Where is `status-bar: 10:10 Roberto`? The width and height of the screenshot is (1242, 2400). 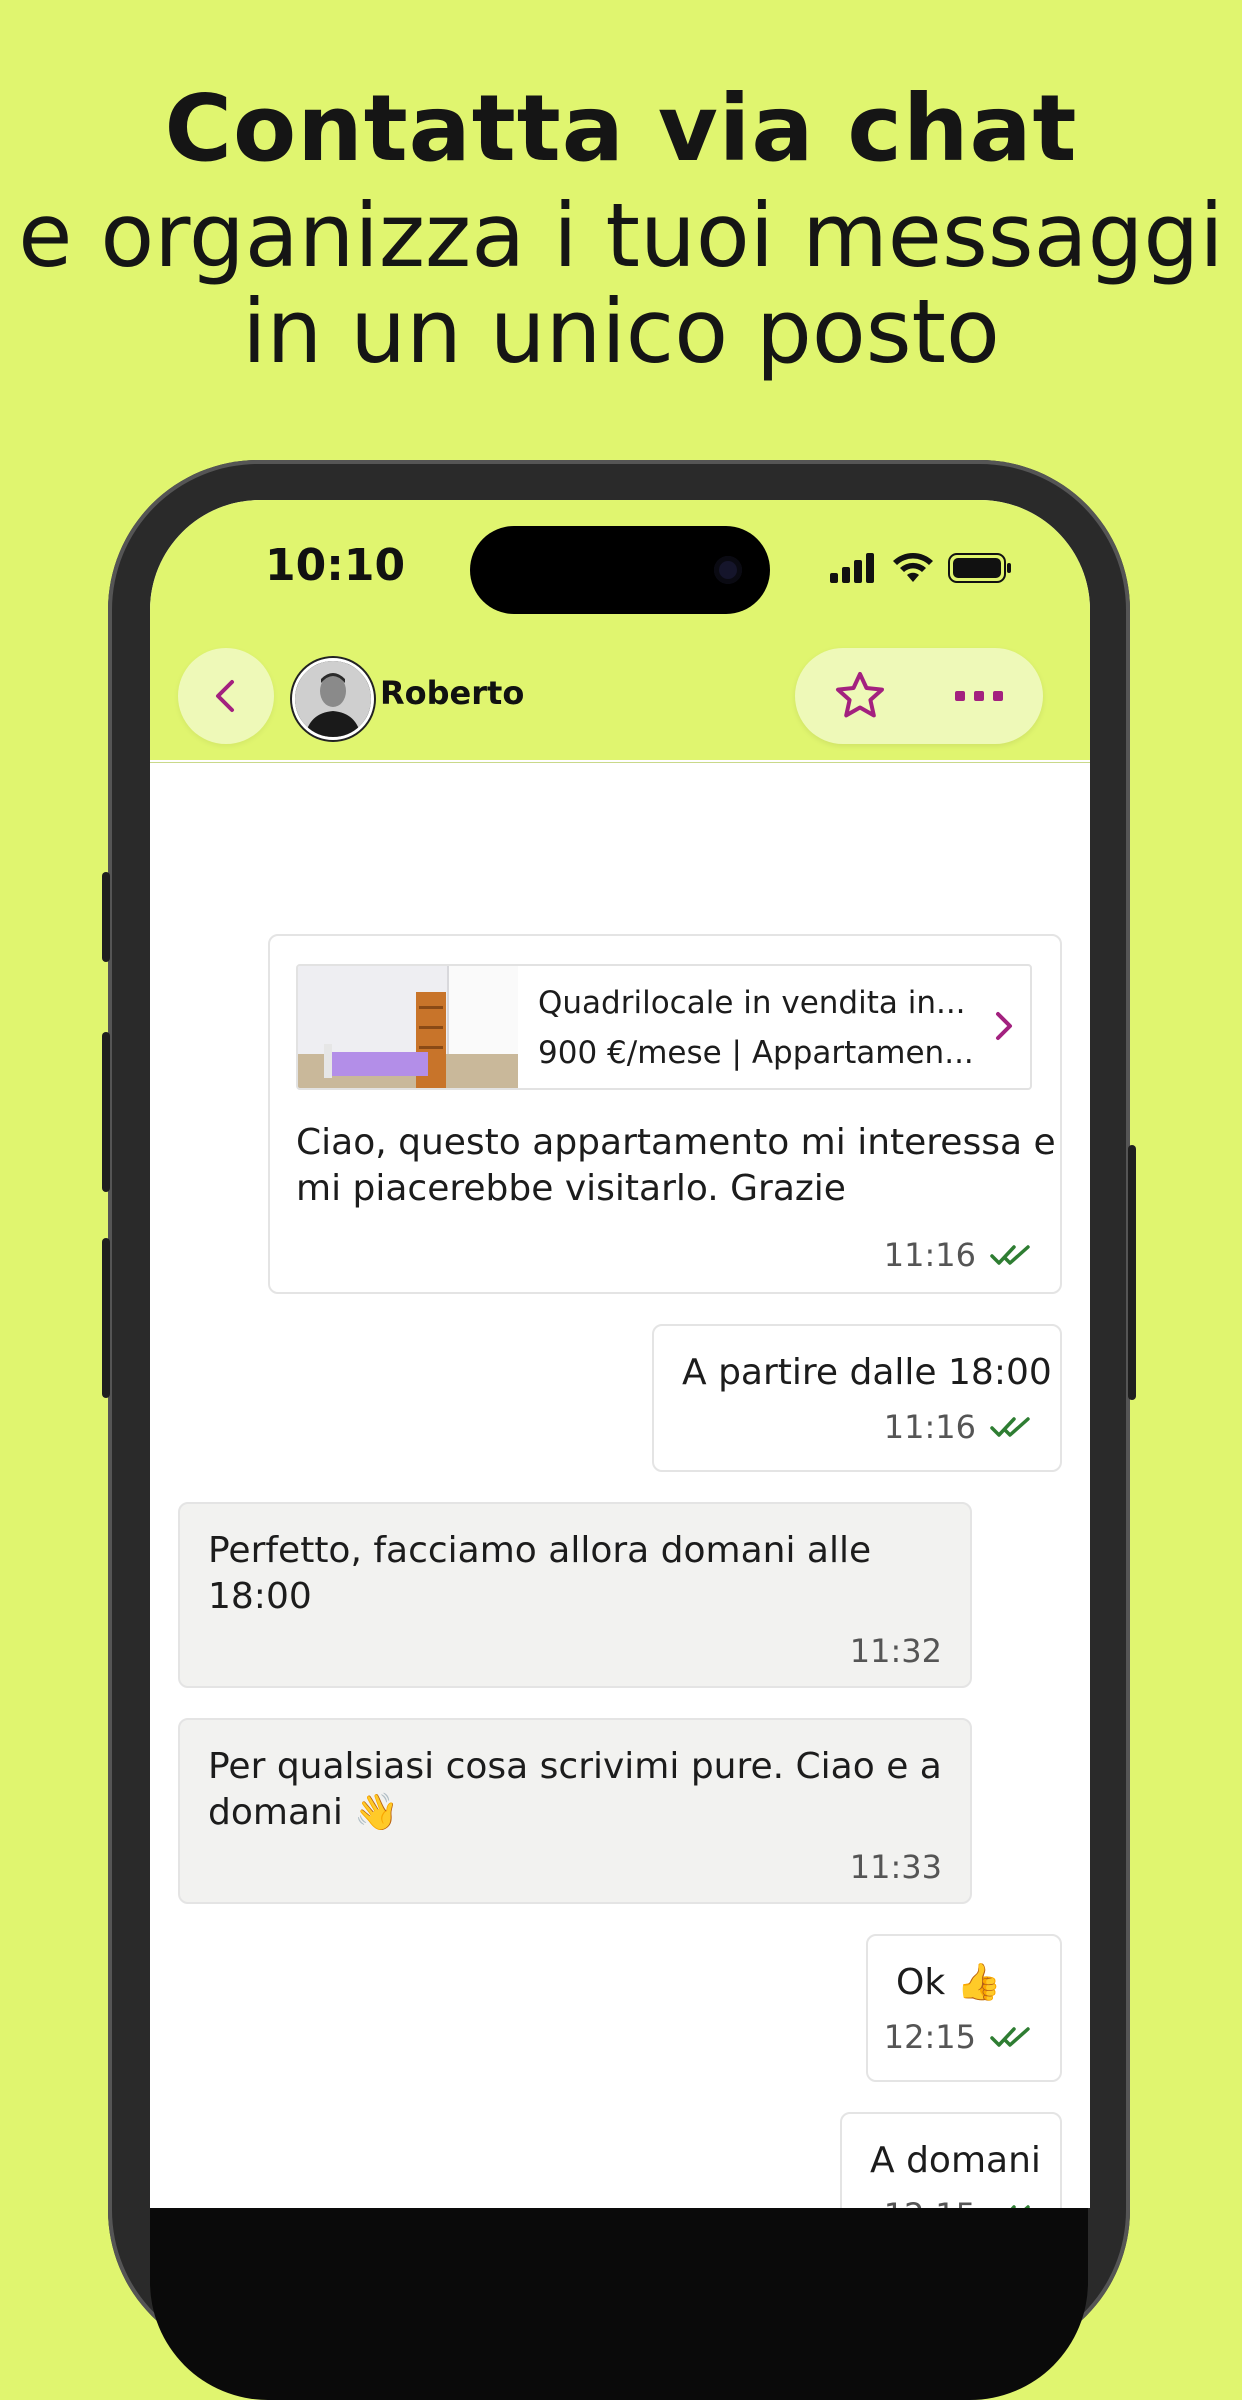 status-bar: 10:10 Roberto is located at coordinates (620, 631).